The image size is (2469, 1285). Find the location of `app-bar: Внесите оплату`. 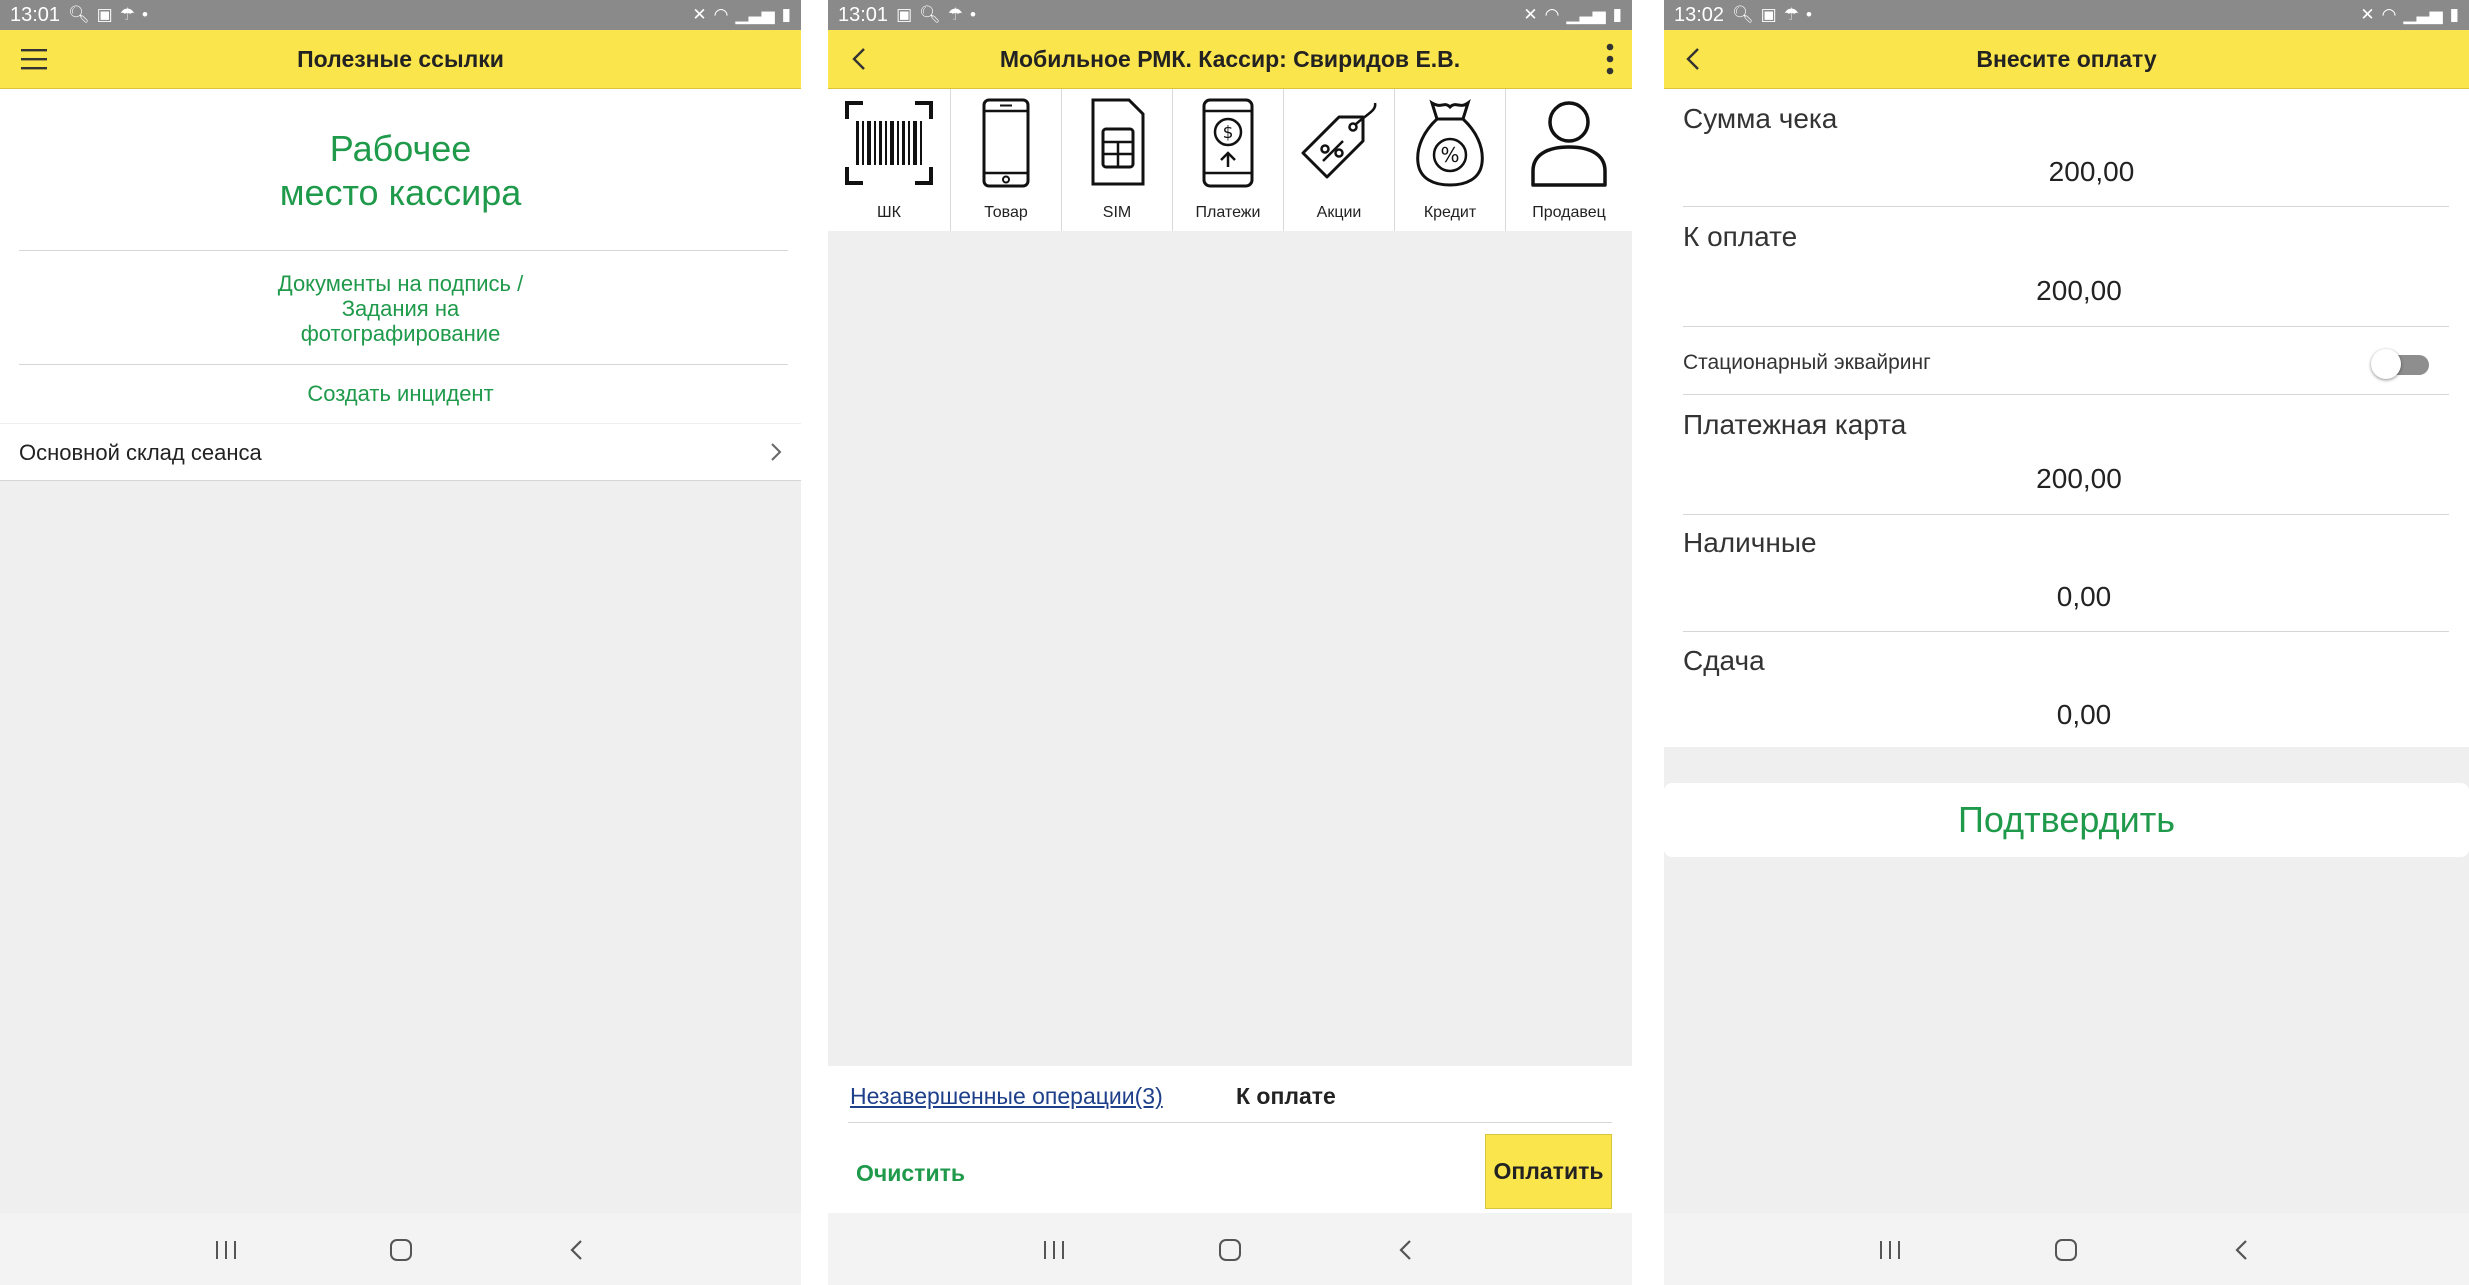

app-bar: Внесите оплату is located at coordinates (2066, 59).